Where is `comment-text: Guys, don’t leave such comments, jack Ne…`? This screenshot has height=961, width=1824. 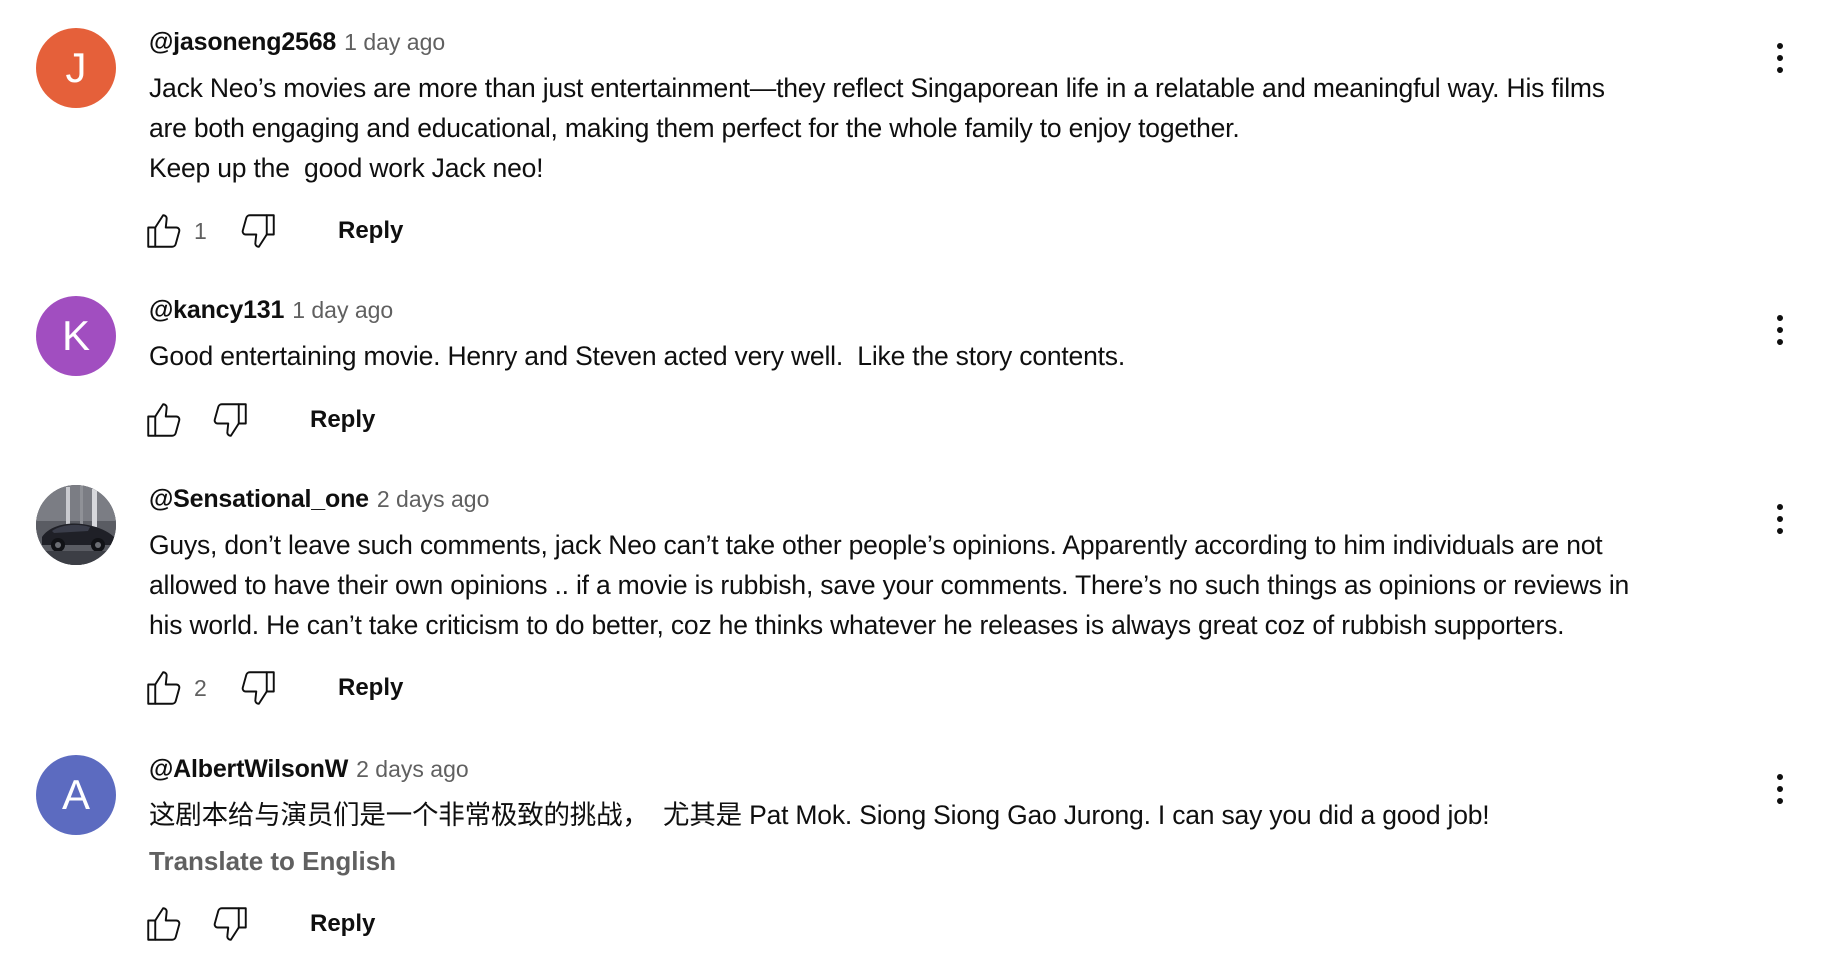
comment-text: Guys, don’t leave such comments, jack Ne… is located at coordinates (889, 585).